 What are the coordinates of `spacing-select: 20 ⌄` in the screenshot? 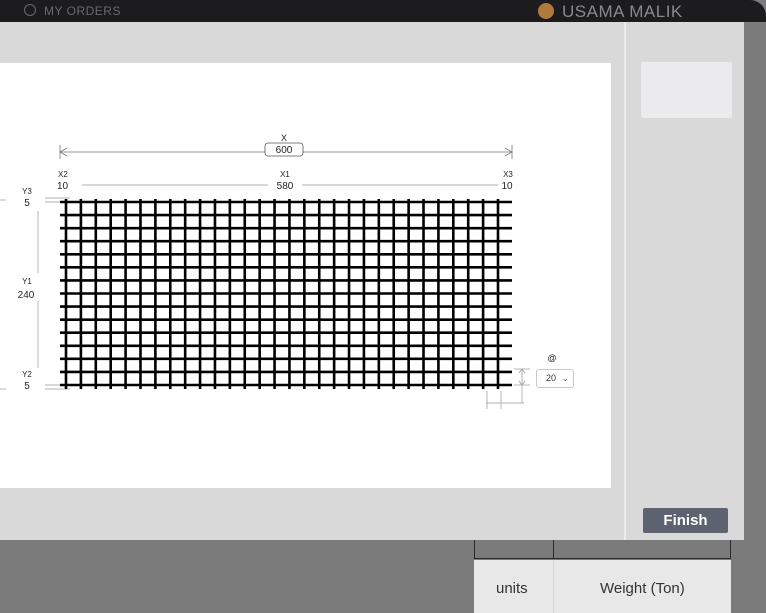 It's located at (555, 378).